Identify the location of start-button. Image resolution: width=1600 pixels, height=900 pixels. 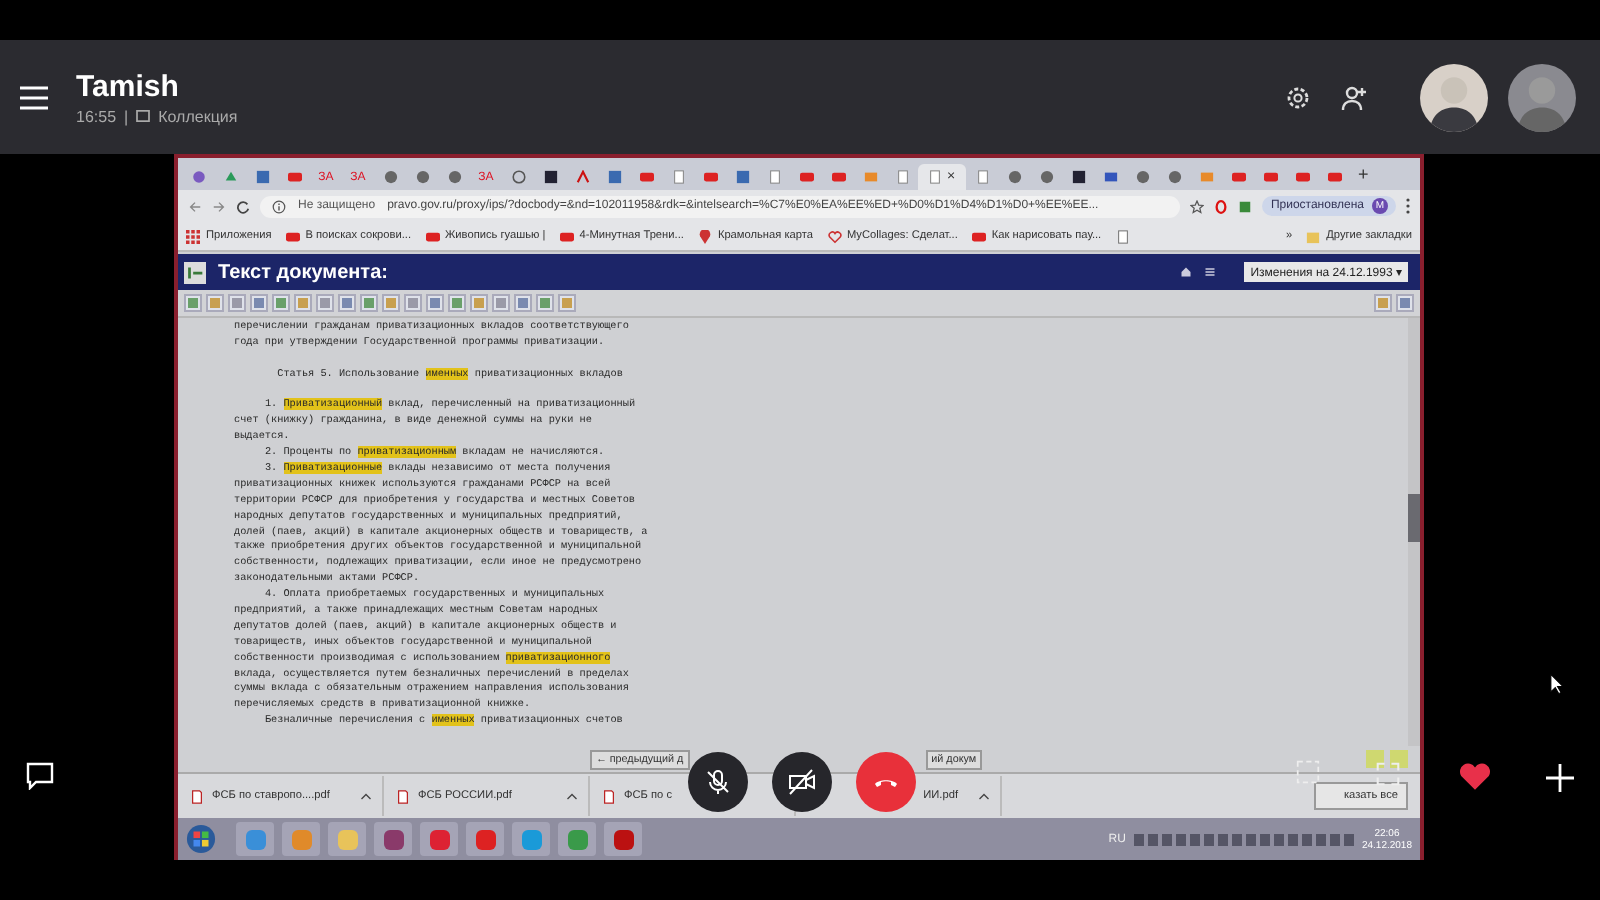
(201, 839).